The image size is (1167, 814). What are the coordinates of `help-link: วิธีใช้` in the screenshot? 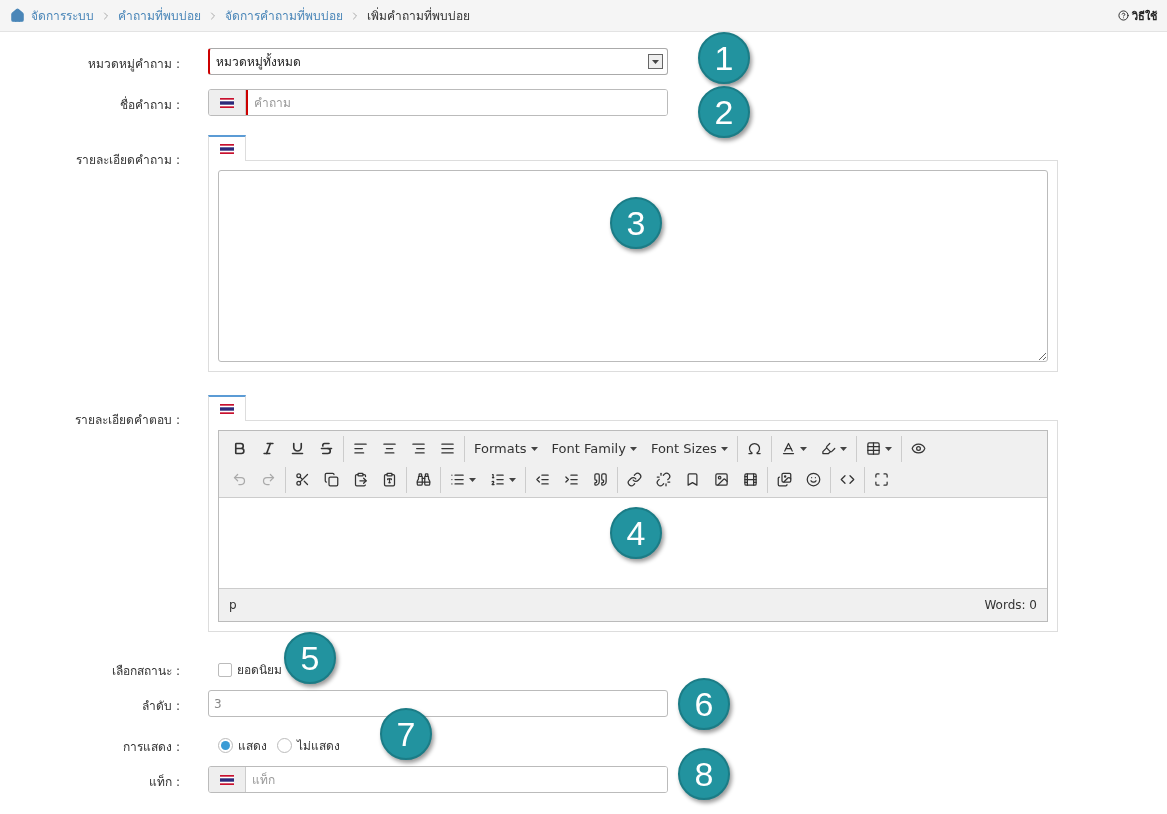 It's located at (1137, 15).